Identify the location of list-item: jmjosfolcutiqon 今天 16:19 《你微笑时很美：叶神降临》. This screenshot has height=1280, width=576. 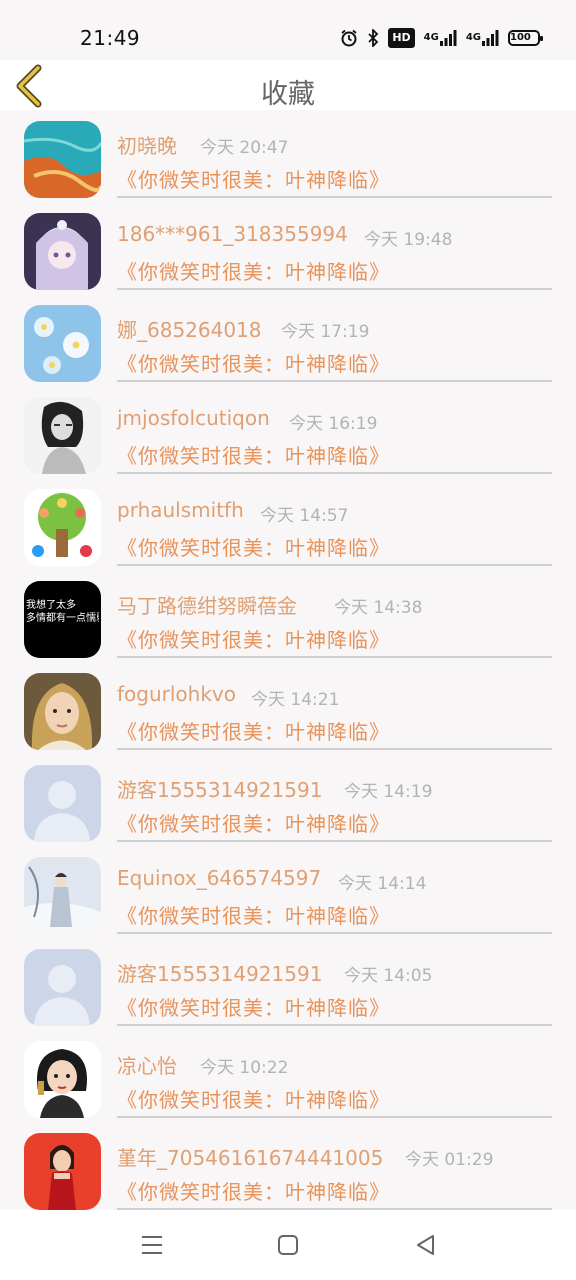
(288, 436).